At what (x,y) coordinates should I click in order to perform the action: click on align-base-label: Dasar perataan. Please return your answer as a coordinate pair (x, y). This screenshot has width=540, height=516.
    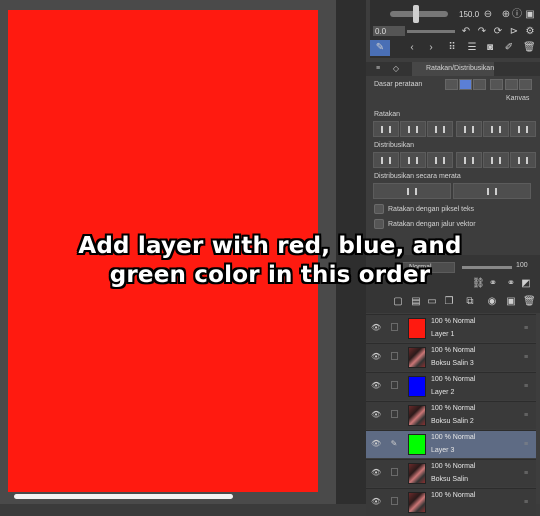
    Looking at the image, I should click on (398, 84).